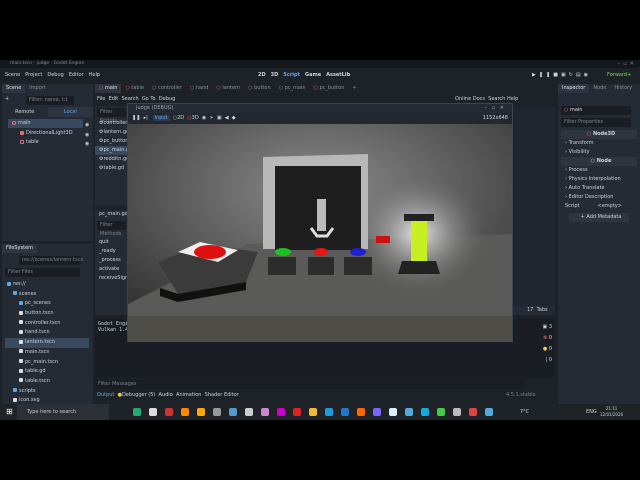 The image size is (640, 480). Describe the element at coordinates (354, 88) in the screenshot. I see `add-tab-icon: +` at that location.